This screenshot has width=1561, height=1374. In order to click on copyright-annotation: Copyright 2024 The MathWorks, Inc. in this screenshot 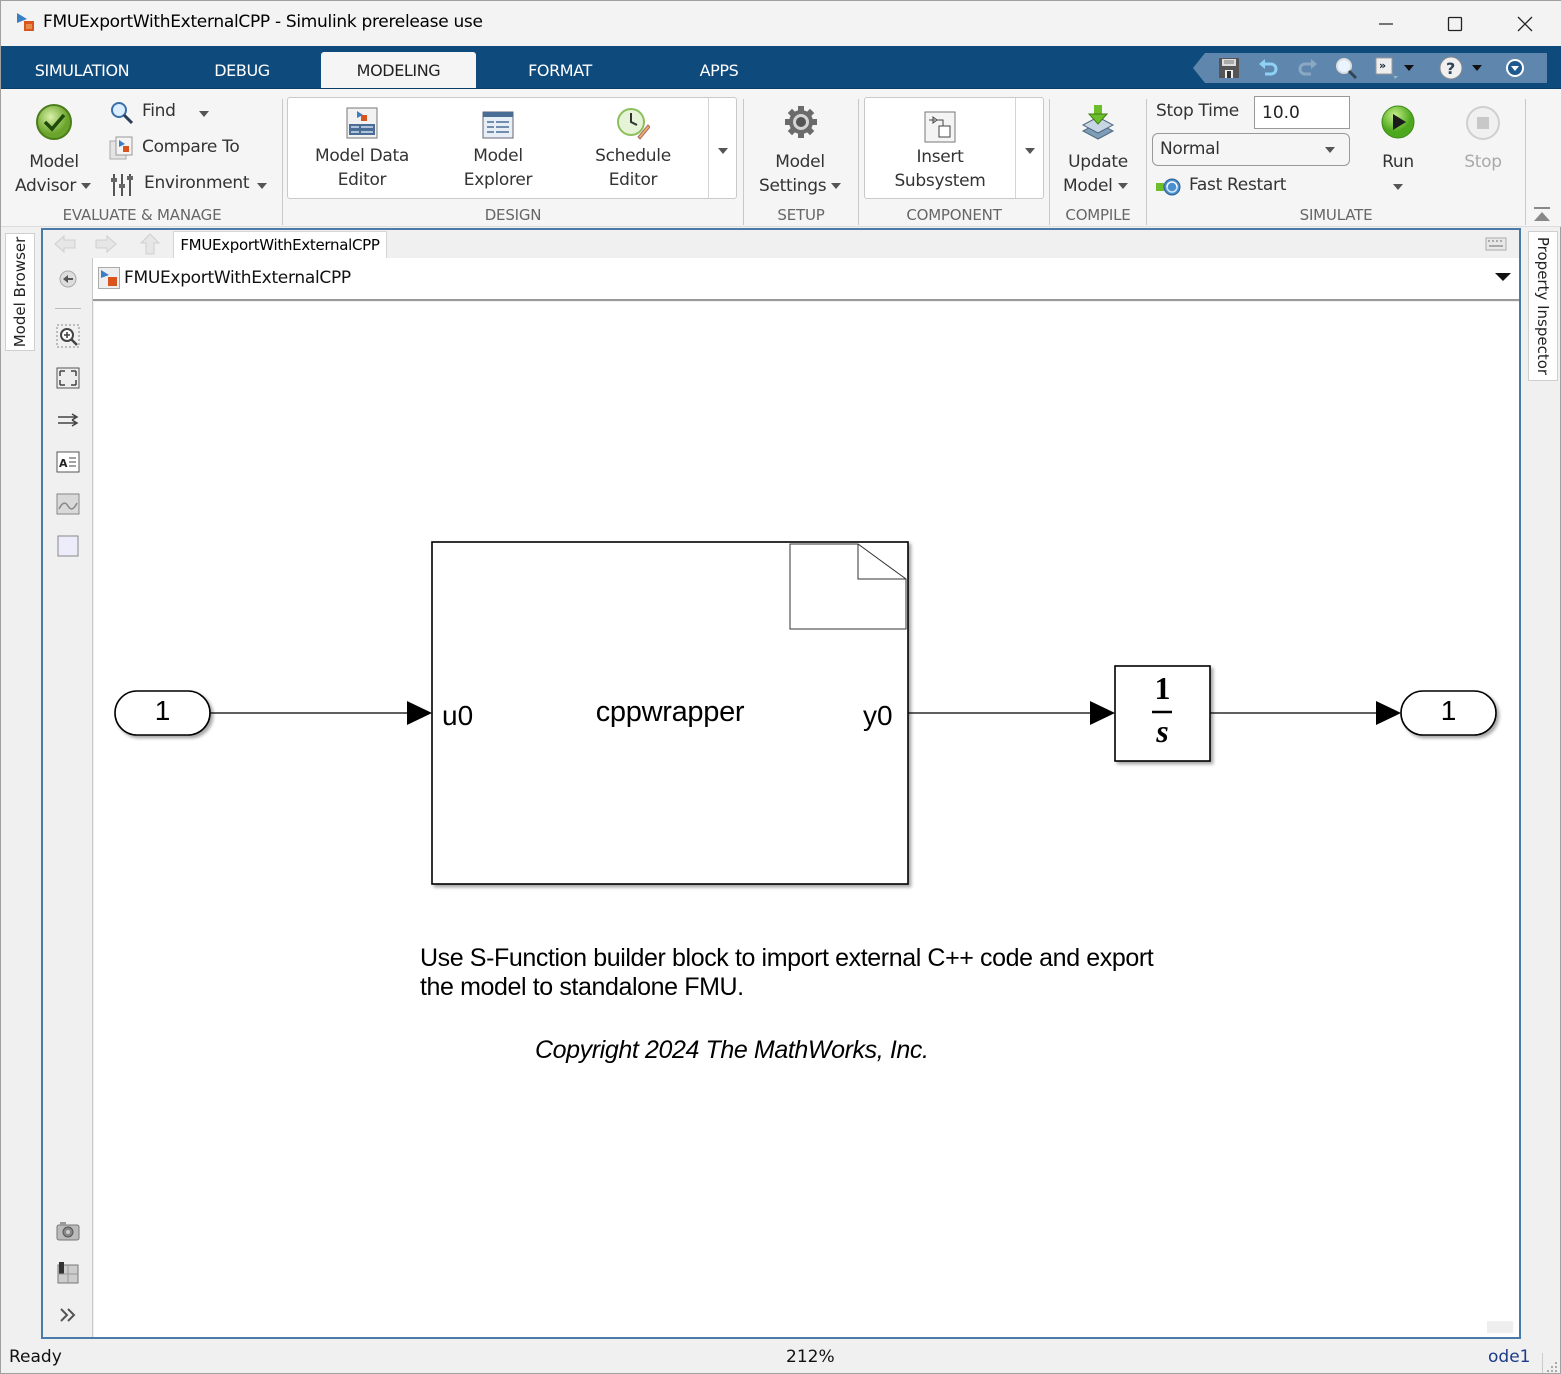, I will do `click(732, 1050)`.